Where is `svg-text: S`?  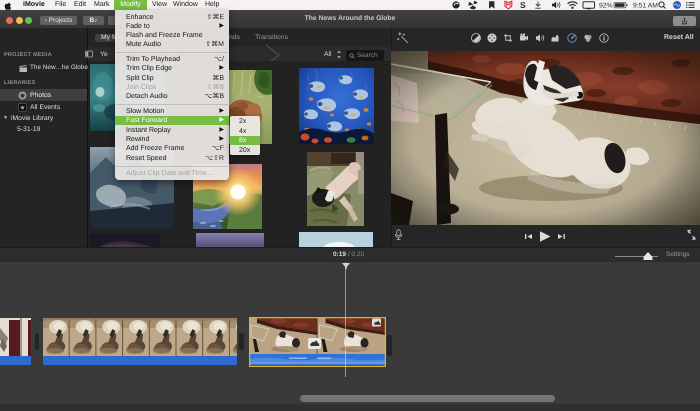
svg-text: S is located at coordinates (523, 5).